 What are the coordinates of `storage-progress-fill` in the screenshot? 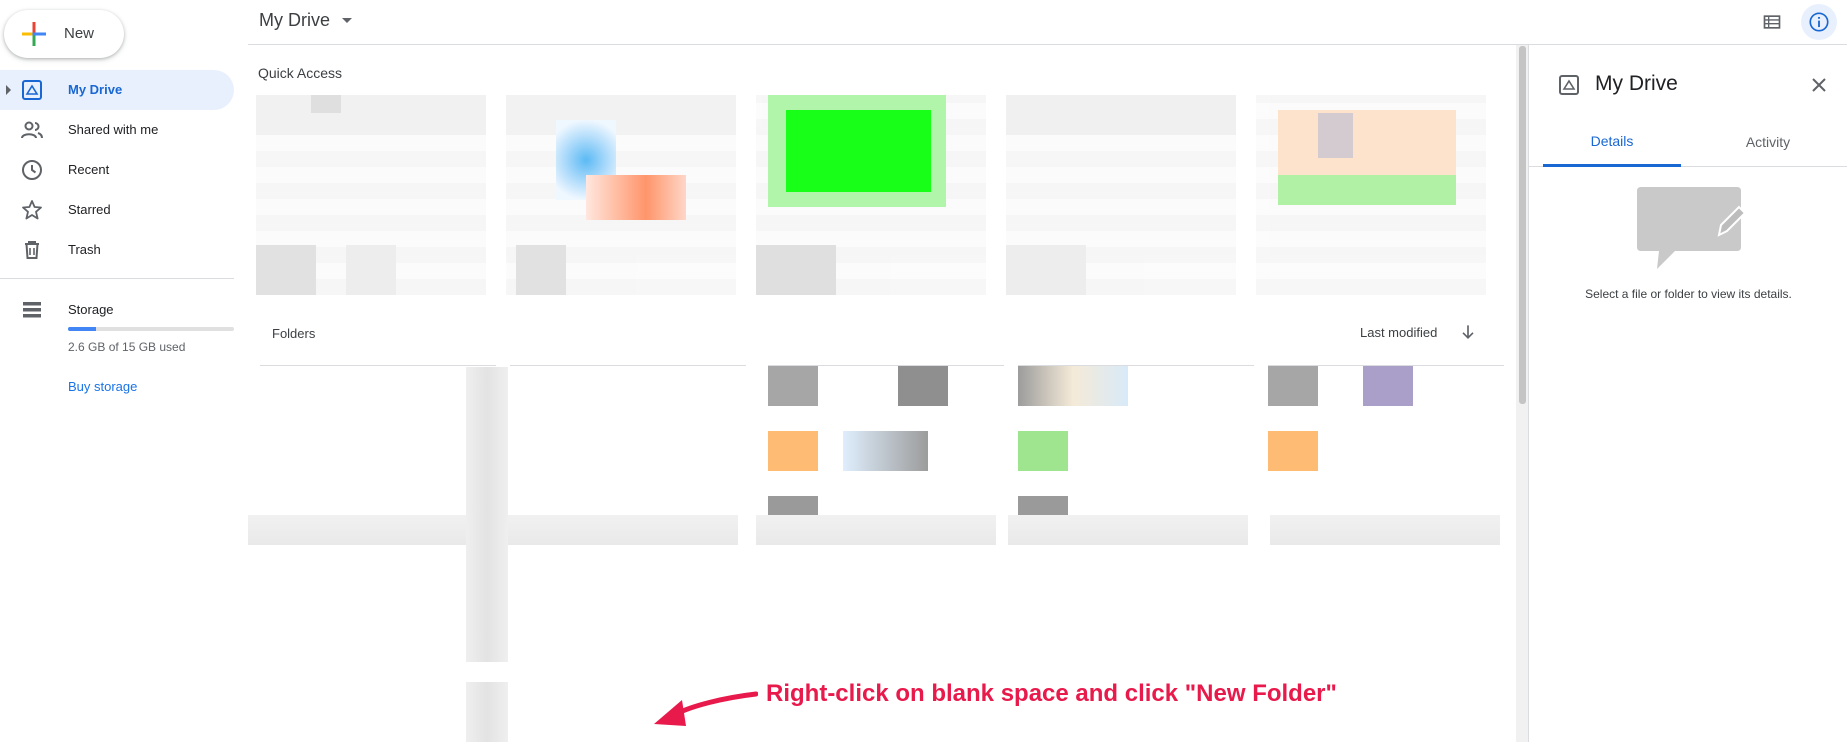 It's located at (82, 329).